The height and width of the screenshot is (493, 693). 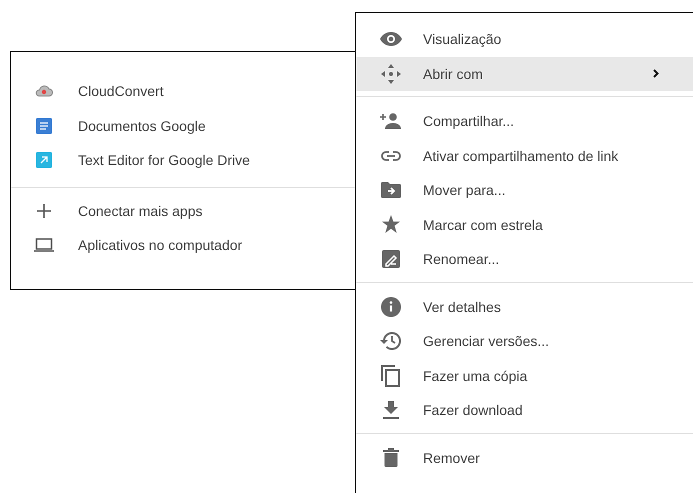 I want to click on eye-icon, so click(x=391, y=39).